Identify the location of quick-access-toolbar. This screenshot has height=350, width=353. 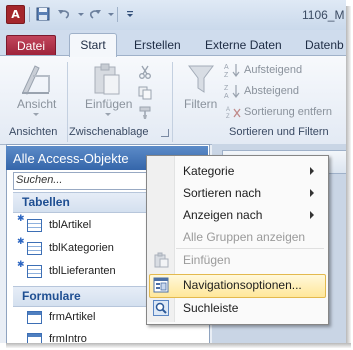
(173, 15).